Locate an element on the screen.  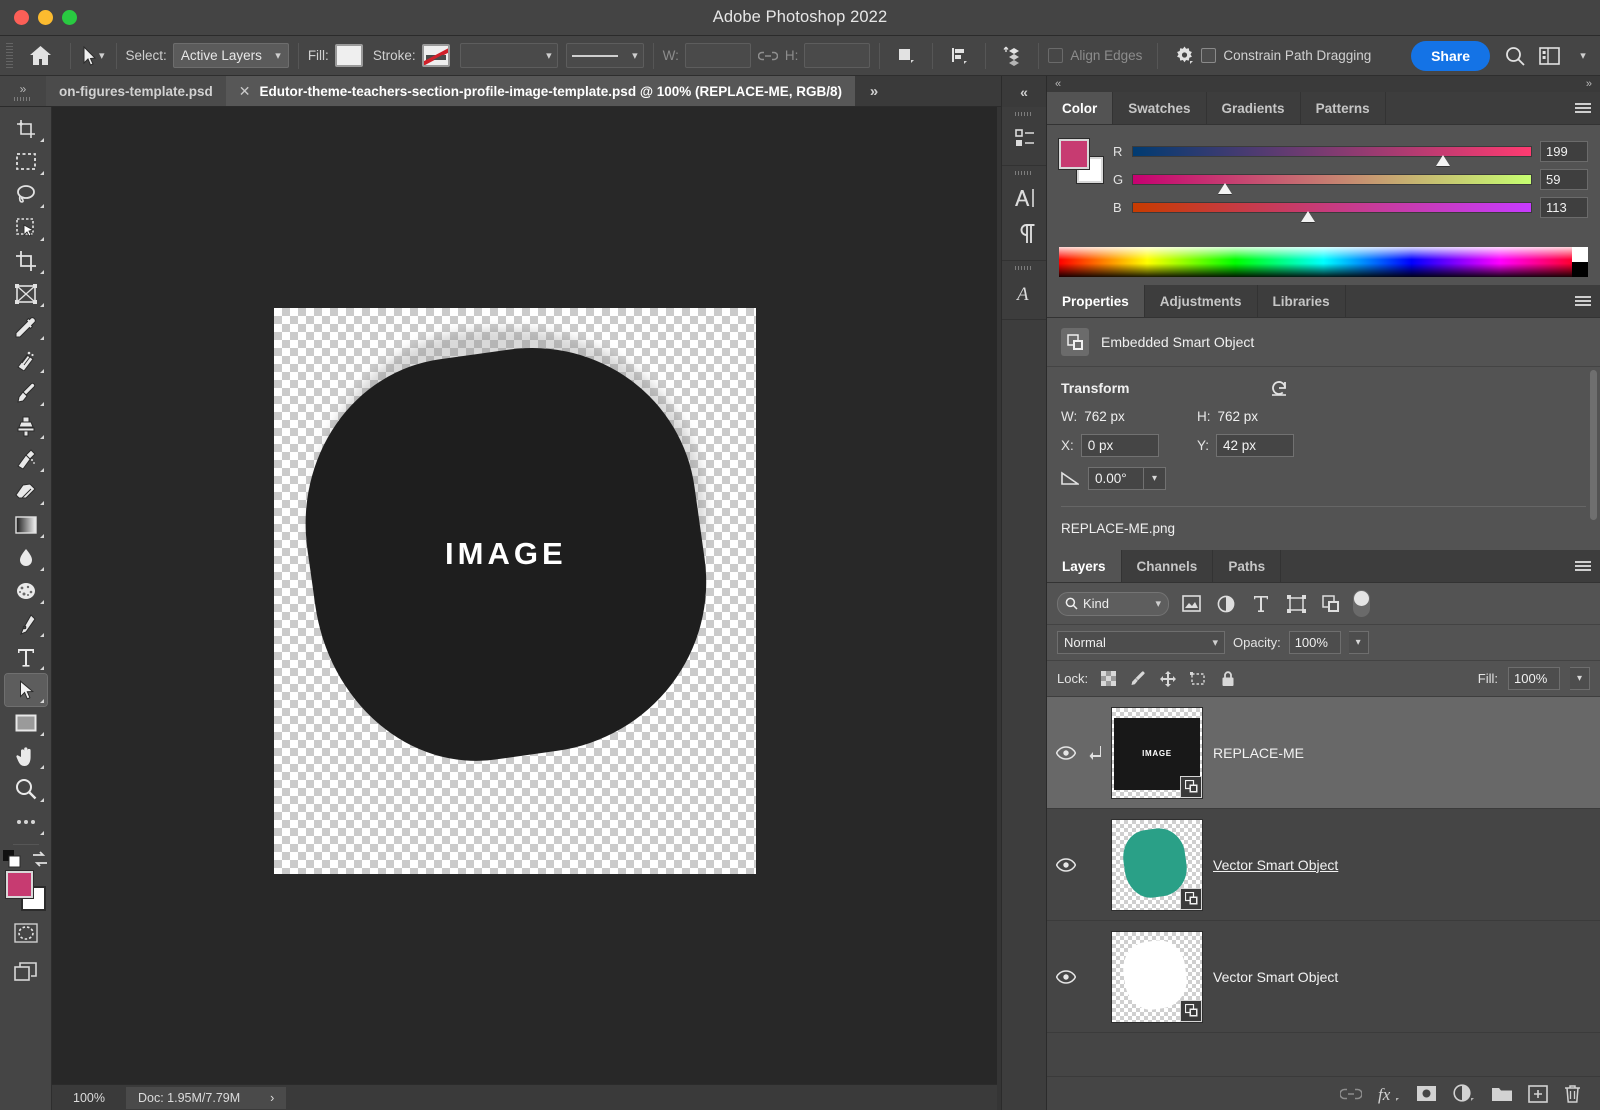
panel-expand-right-icon: » is located at coordinates (1589, 84).